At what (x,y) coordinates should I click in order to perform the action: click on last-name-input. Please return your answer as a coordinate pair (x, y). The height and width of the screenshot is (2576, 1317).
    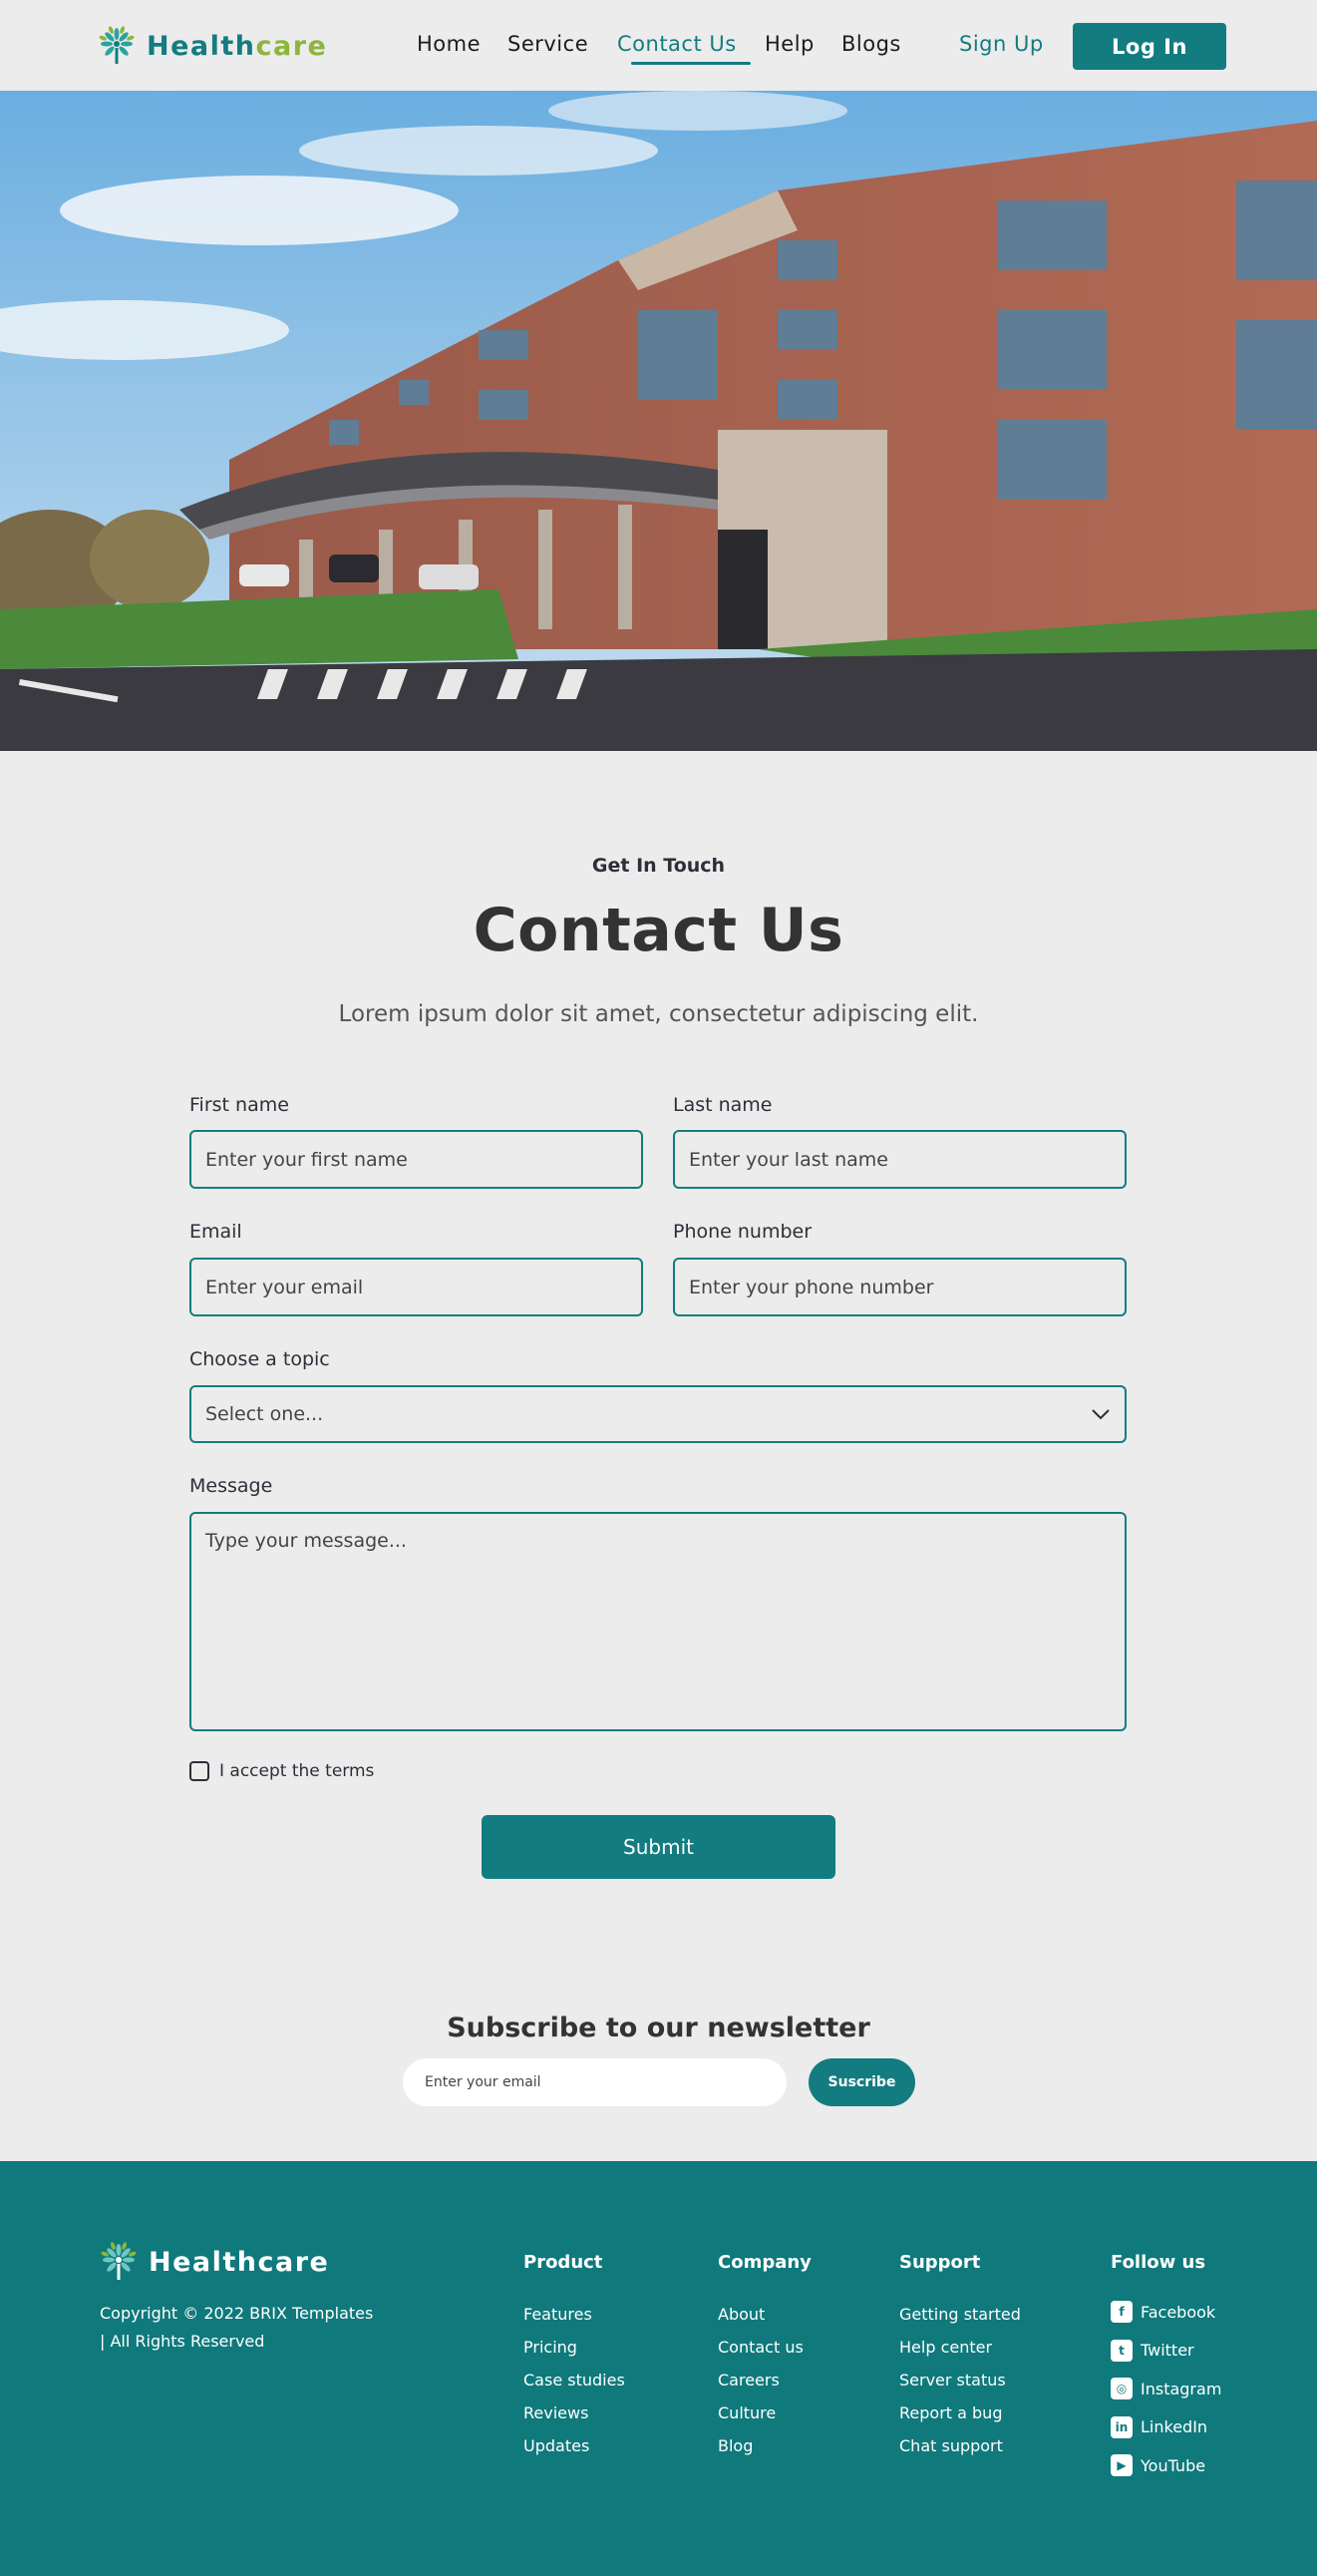
    Looking at the image, I should click on (900, 1160).